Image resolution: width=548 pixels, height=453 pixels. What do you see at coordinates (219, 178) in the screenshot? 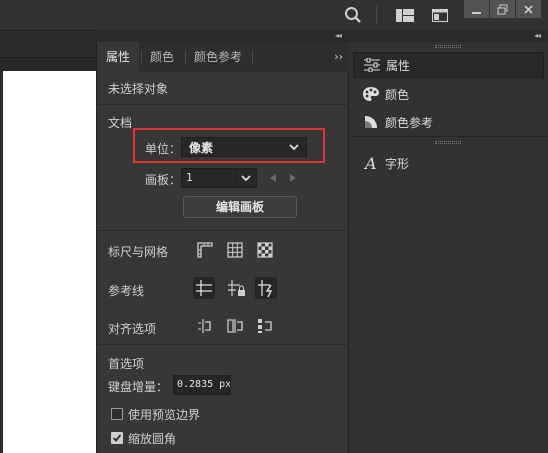
I see `artboard-select: 1` at bounding box center [219, 178].